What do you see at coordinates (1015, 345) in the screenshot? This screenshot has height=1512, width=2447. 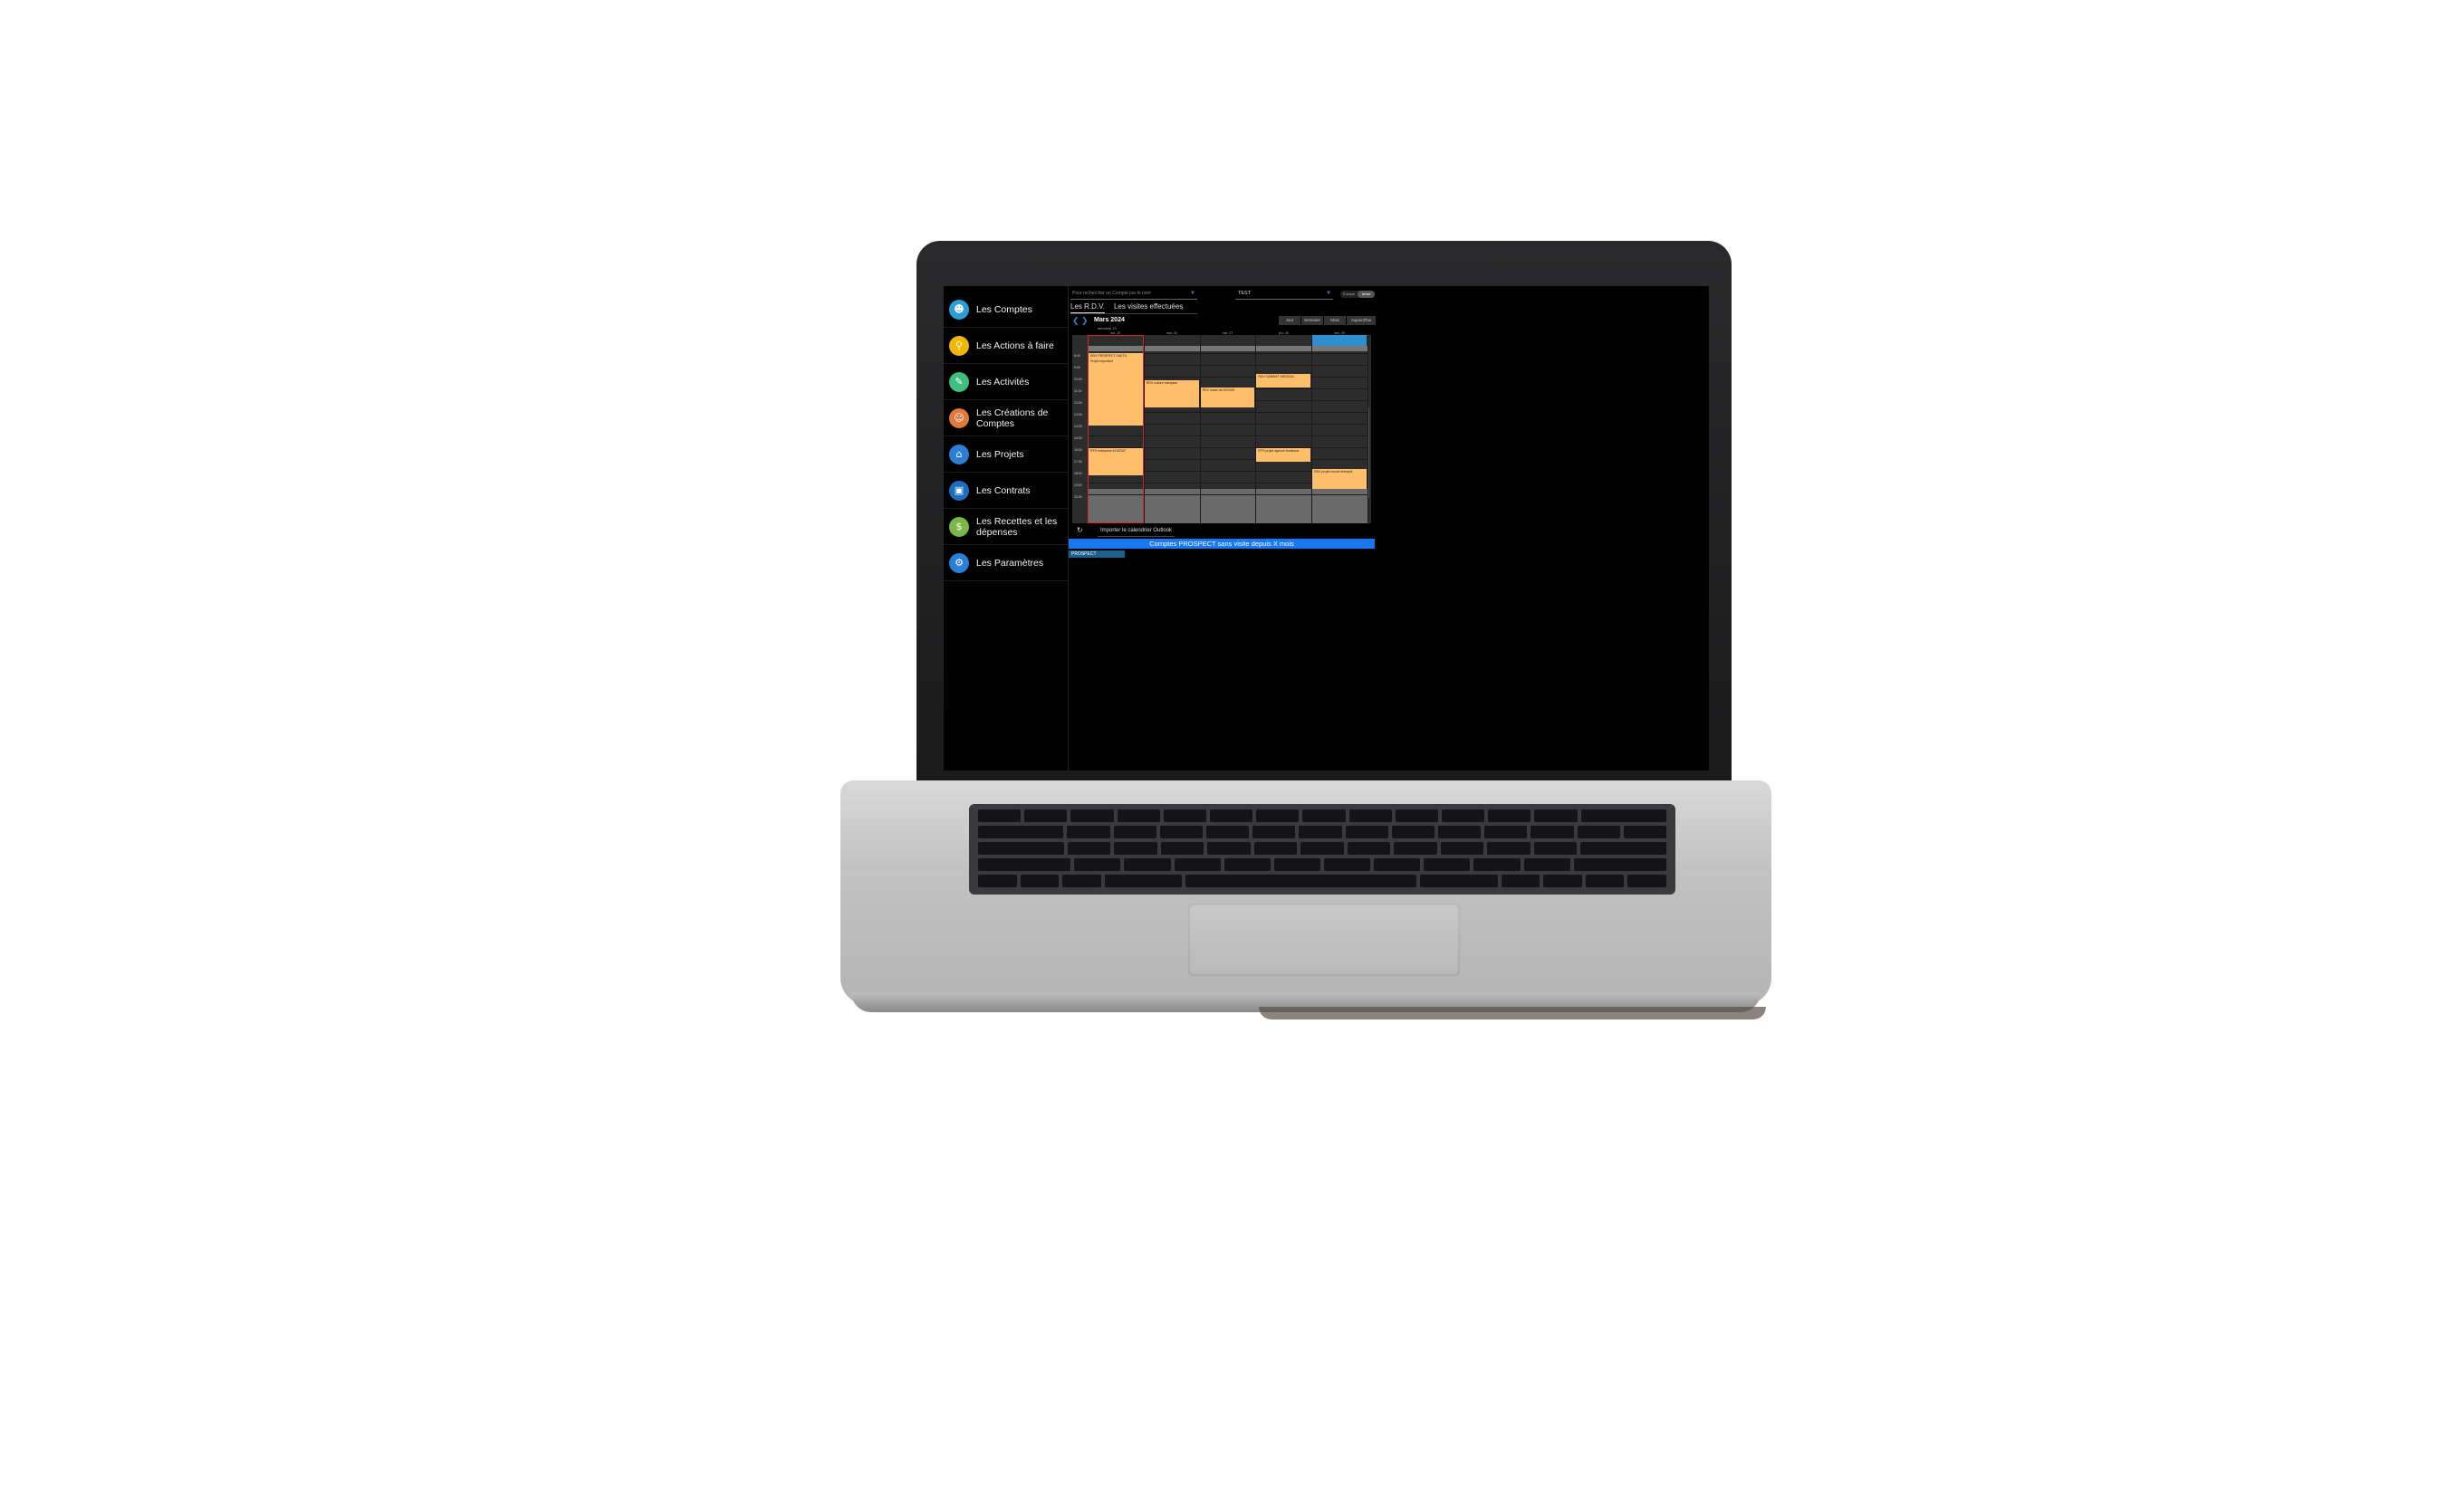 I see `sidebar-item-label: Les Actions à faire` at bounding box center [1015, 345].